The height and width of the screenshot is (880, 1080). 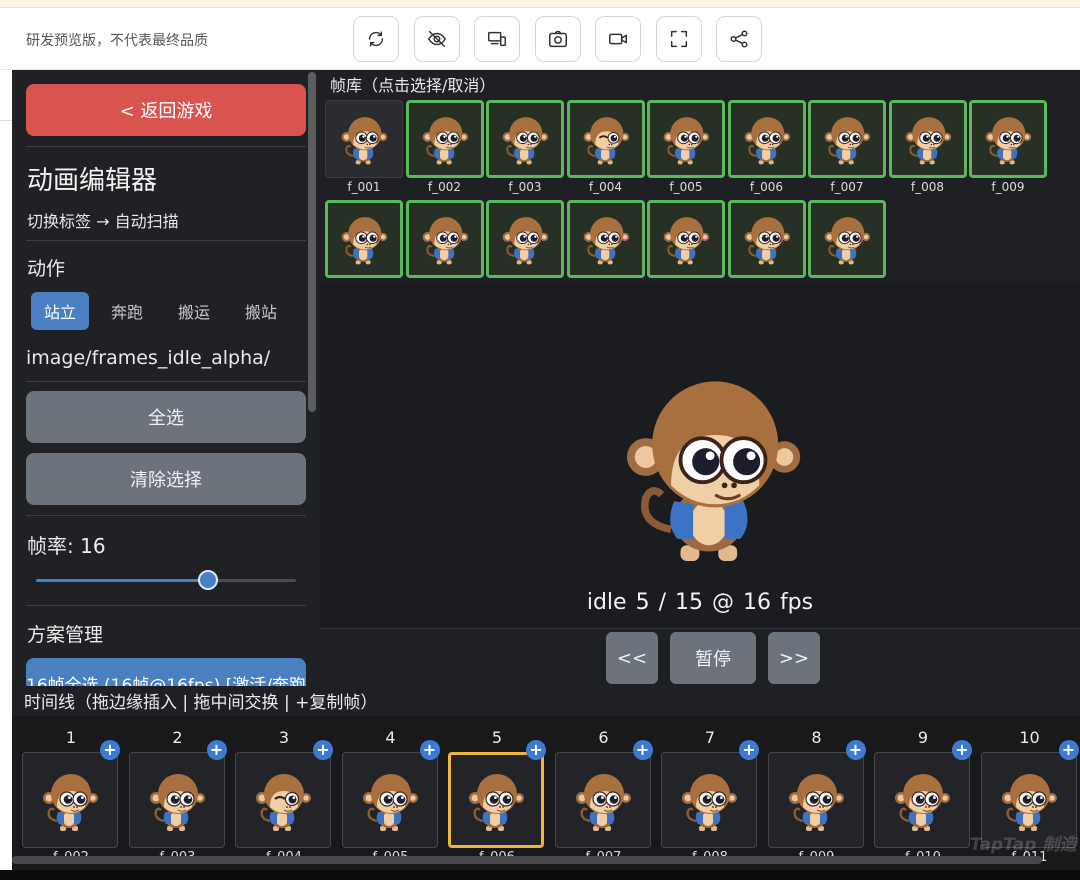 I want to click on slider-fill, so click(x=122, y=580).